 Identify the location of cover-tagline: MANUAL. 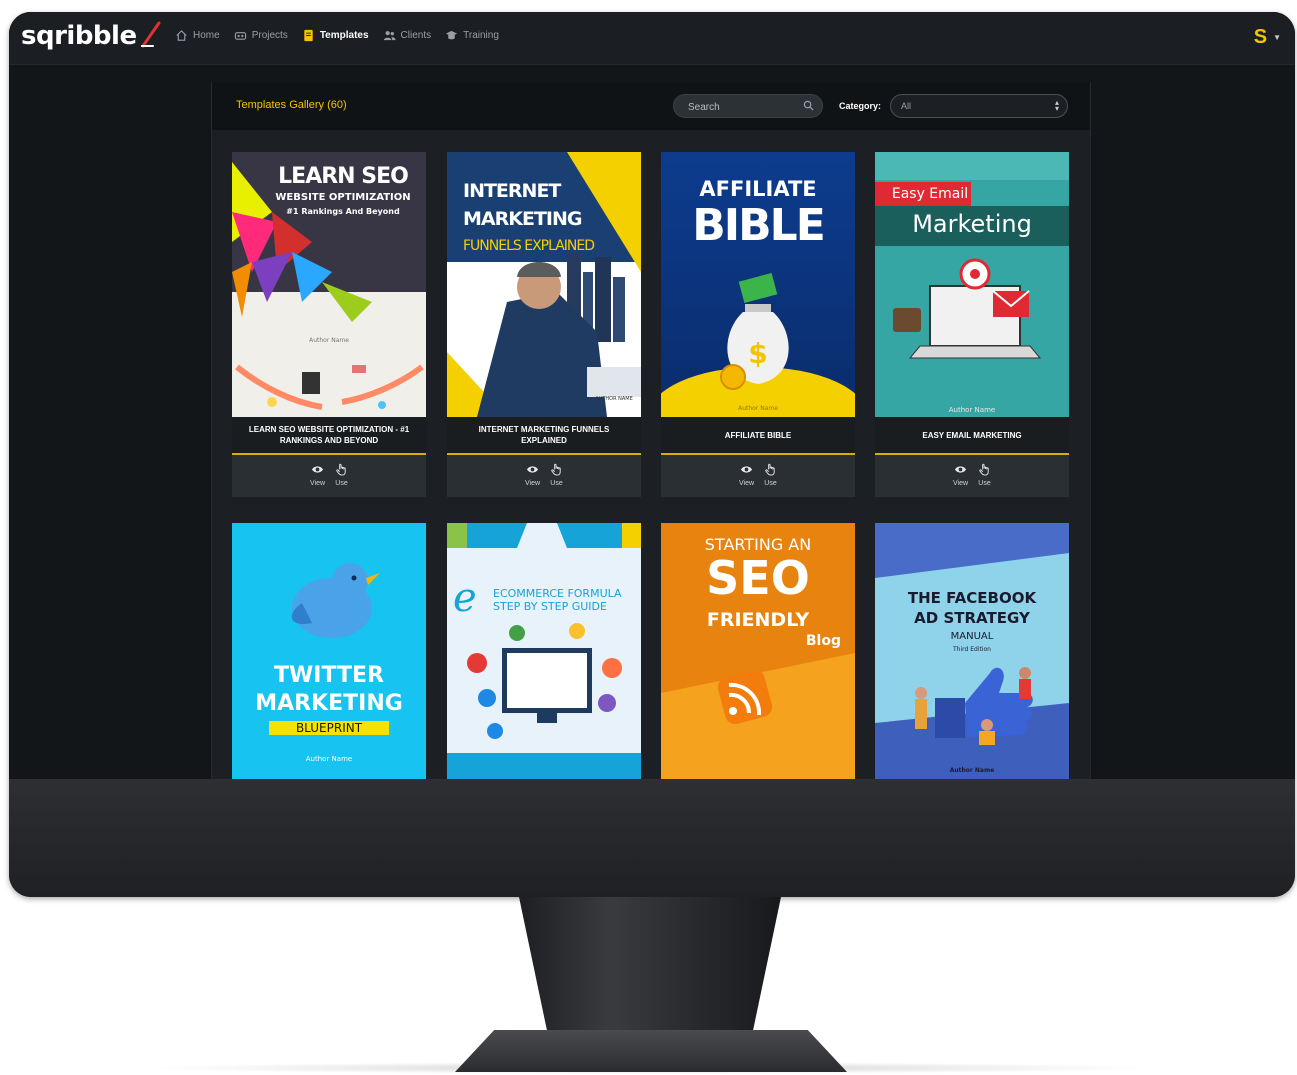
(972, 636).